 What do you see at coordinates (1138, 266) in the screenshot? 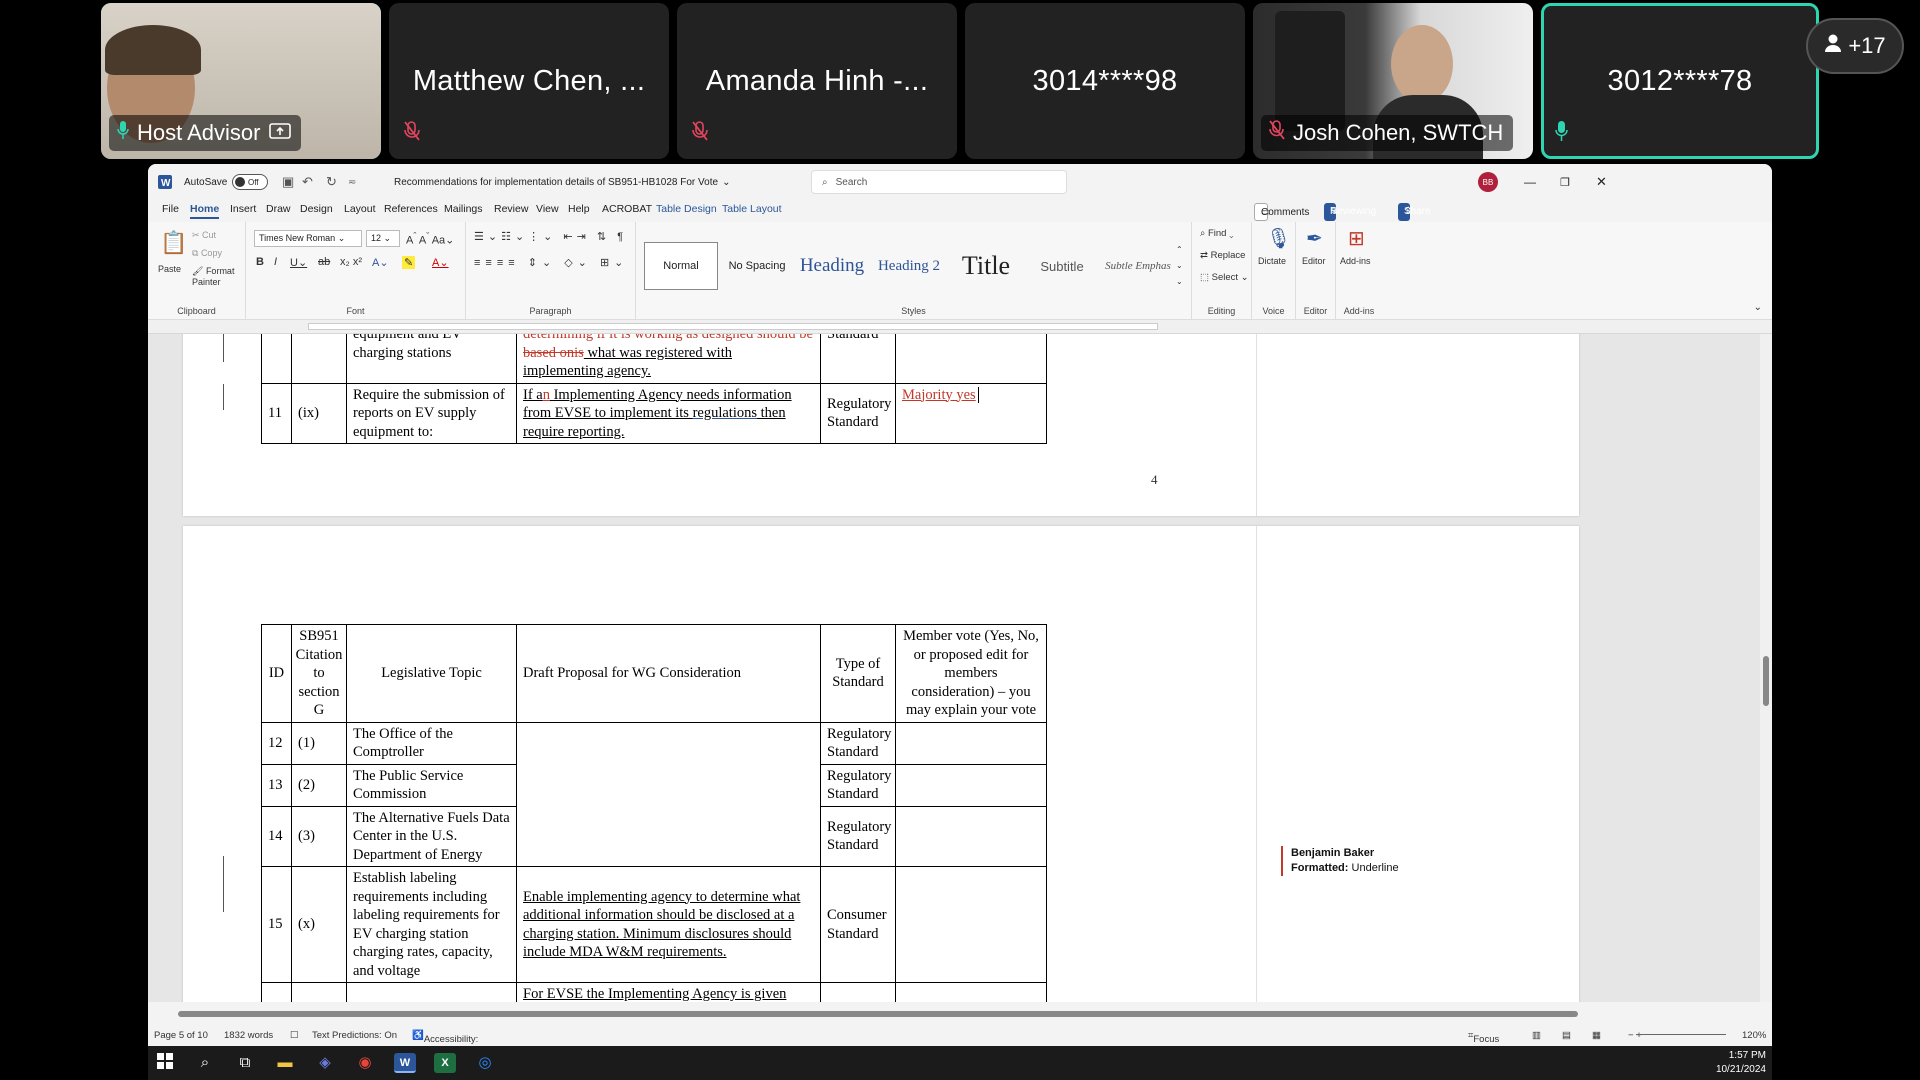
I see `style-subtle-emphasis: Subtle Emphas` at bounding box center [1138, 266].